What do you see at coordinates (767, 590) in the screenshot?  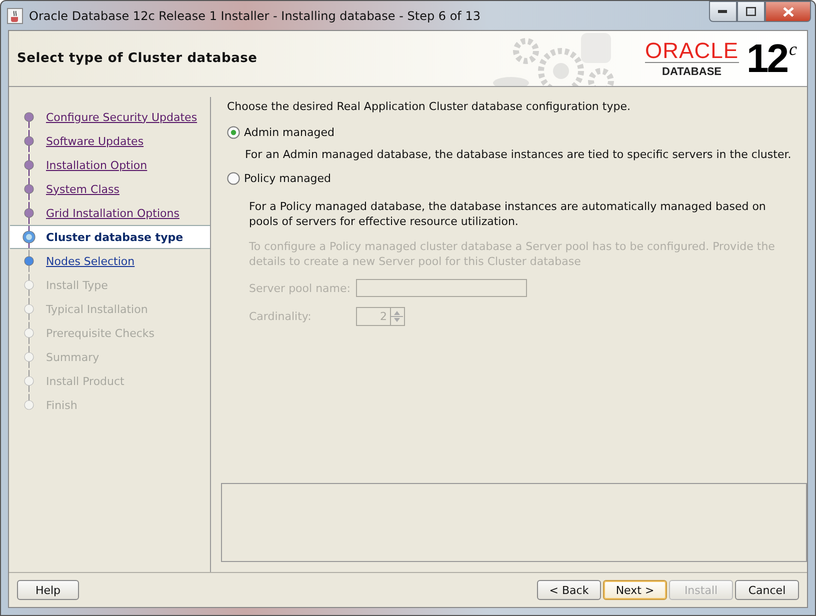 I see `dialog-button: Cancel` at bounding box center [767, 590].